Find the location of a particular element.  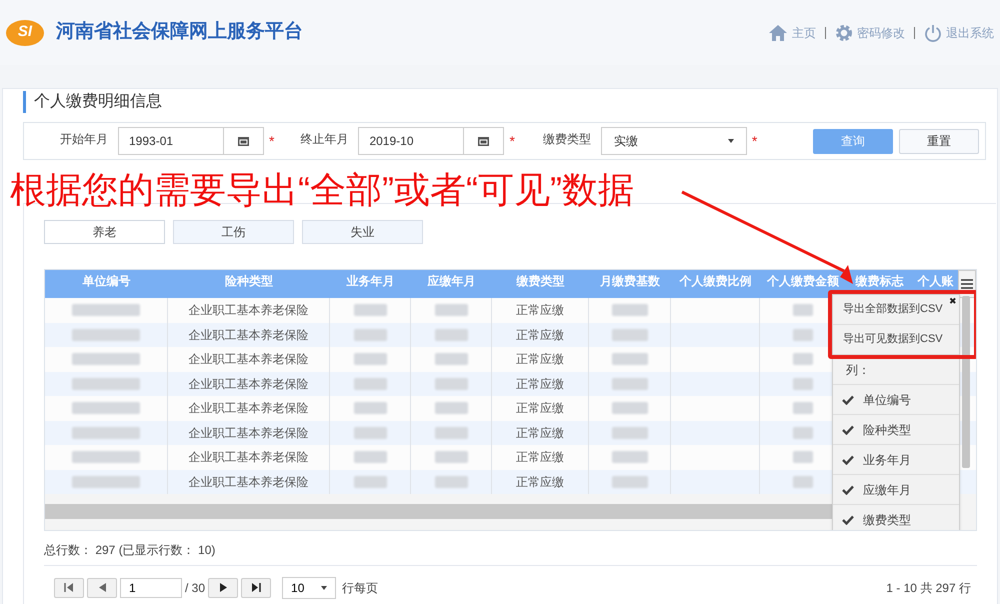

previous-icon is located at coordinates (102, 587).